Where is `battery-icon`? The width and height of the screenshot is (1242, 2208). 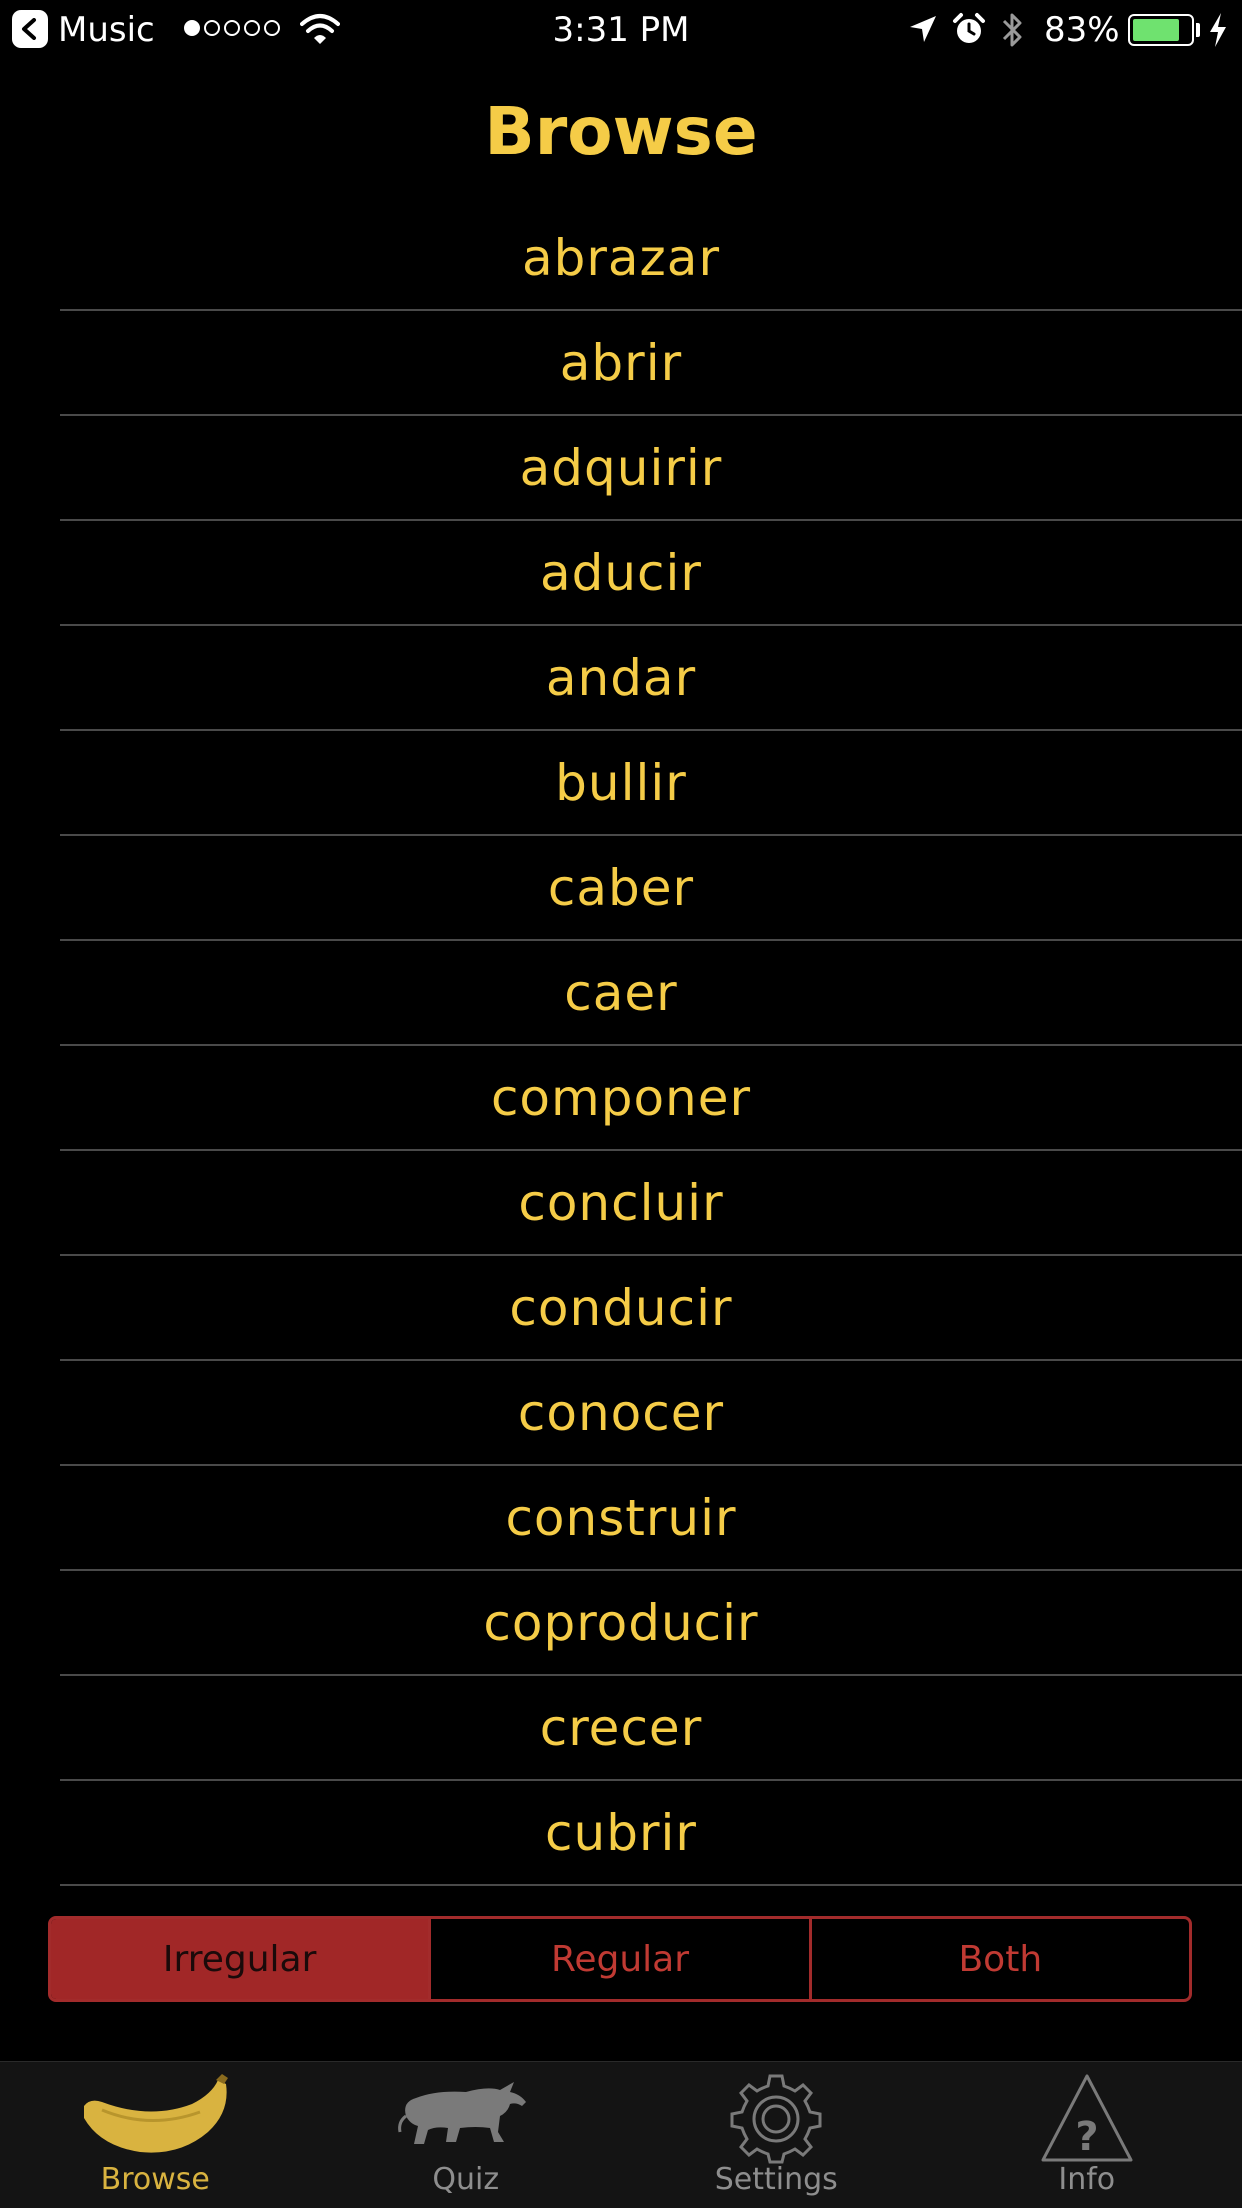 battery-icon is located at coordinates (1161, 30).